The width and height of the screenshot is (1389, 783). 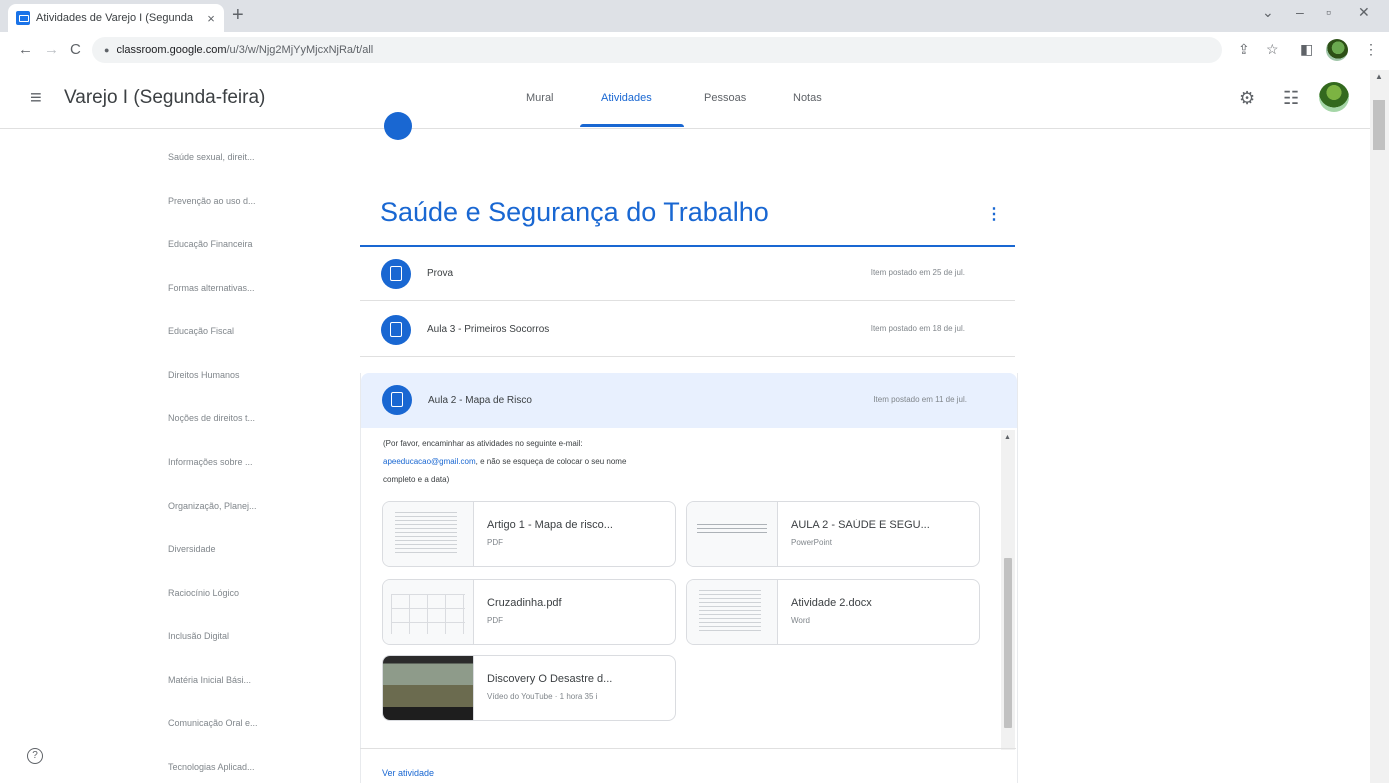 What do you see at coordinates (574, 212) in the screenshot?
I see `section-title: Saúde e Segurança do Trabalho` at bounding box center [574, 212].